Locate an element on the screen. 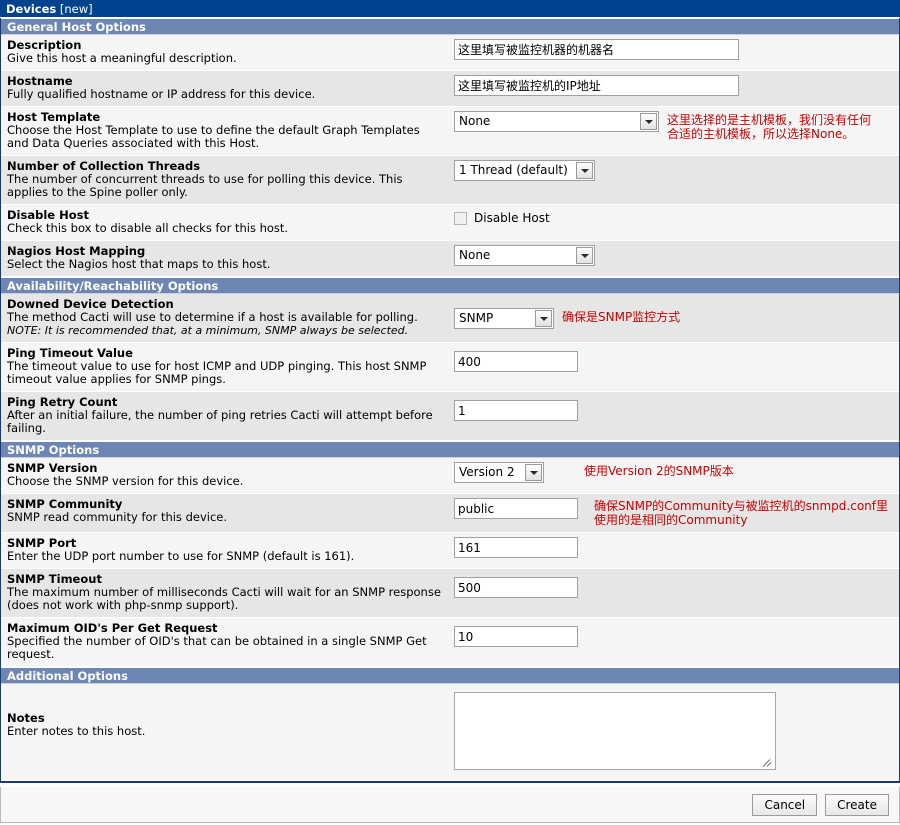 The image size is (900, 825). nagios-host-mapping-value: None is located at coordinates (475, 255).